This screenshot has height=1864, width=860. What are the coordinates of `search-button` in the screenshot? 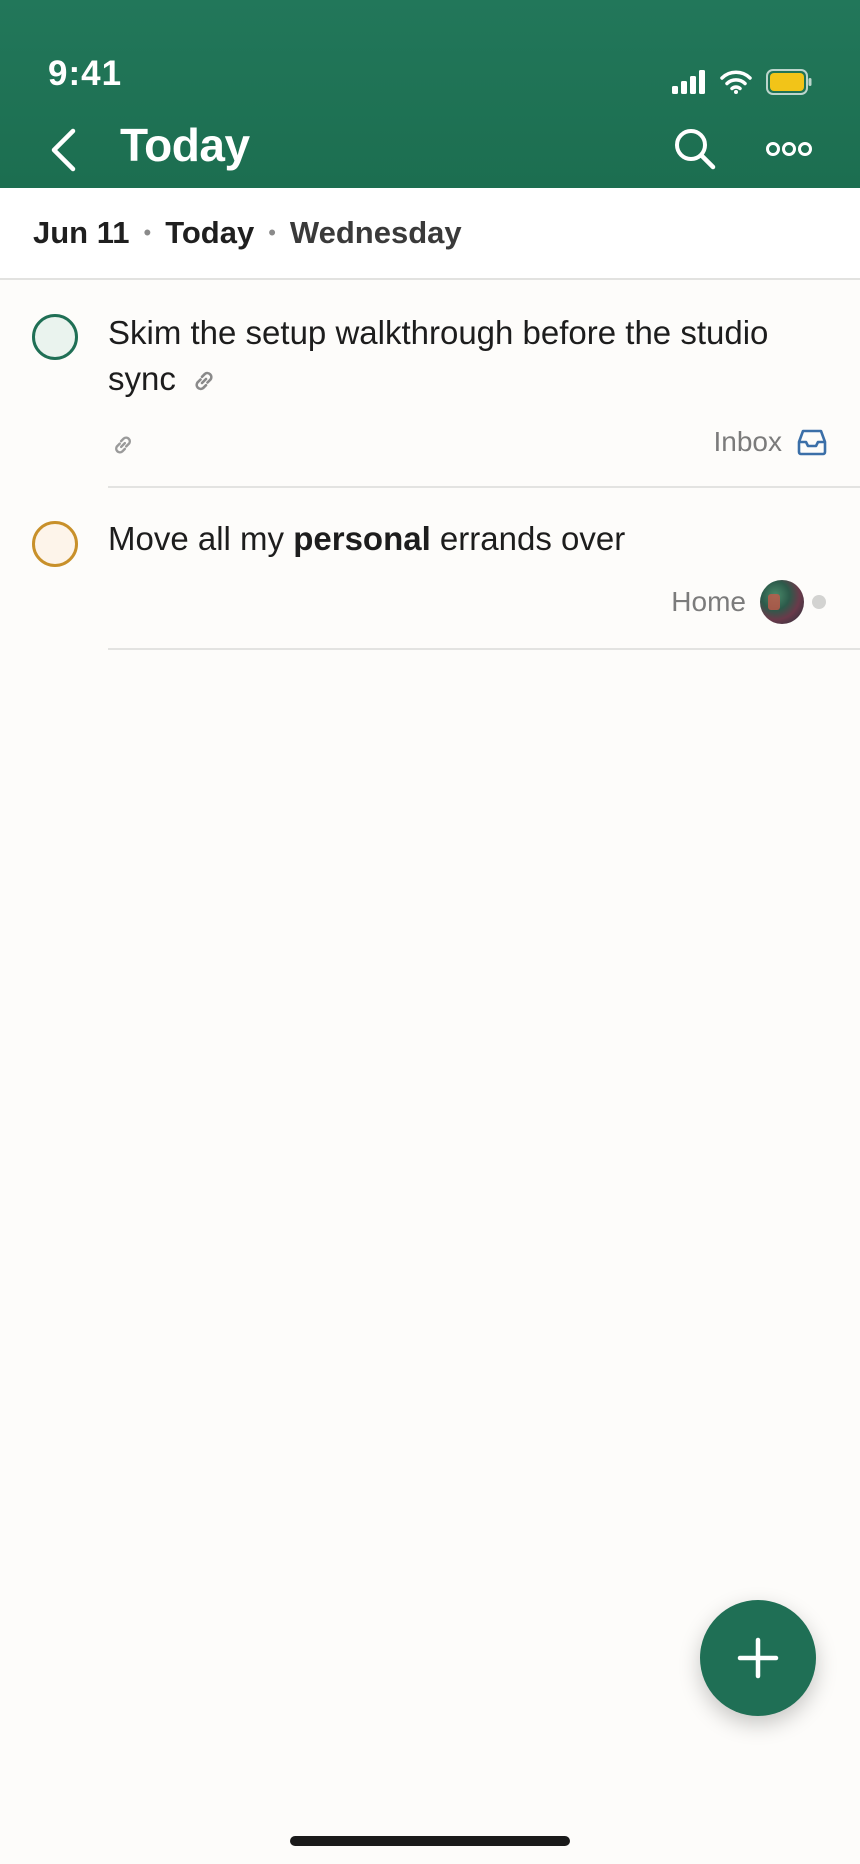 It's located at (695, 149).